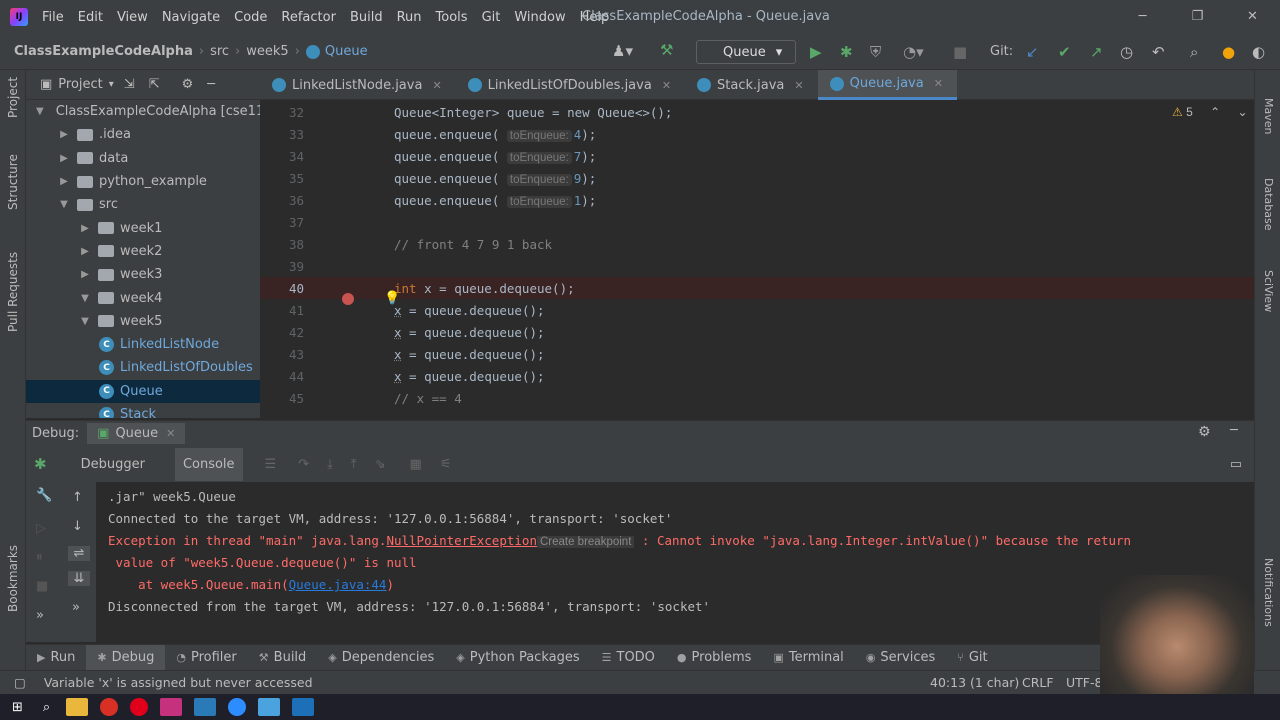 This screenshot has width=1280, height=720. I want to click on menu-item-run: Run, so click(409, 17).